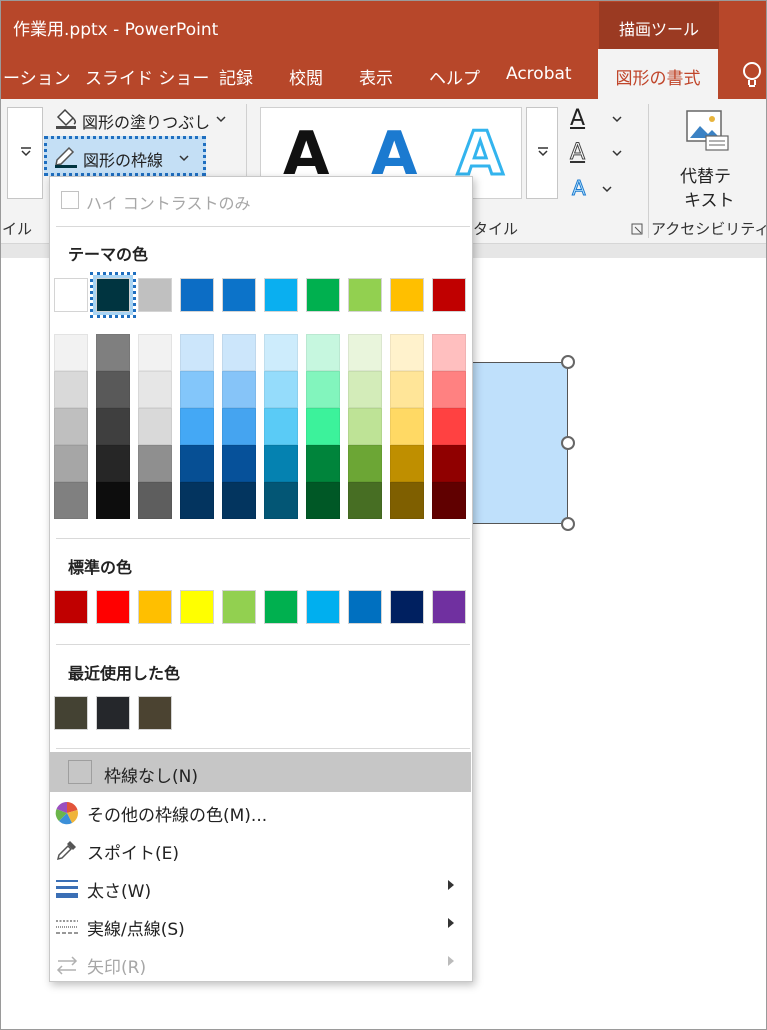  Describe the element at coordinates (306, 154) in the screenshot. I see `wordart-style-black: A` at that location.